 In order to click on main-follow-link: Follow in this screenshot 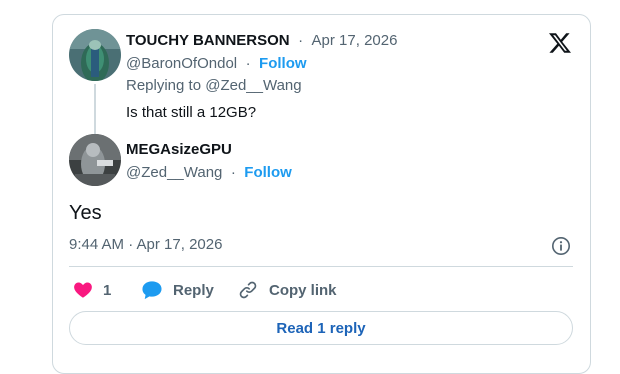, I will do `click(268, 172)`.